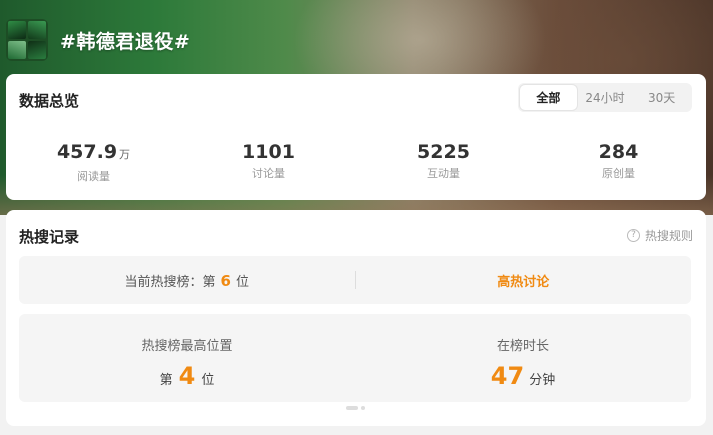 This screenshot has width=713, height=435. Describe the element at coordinates (363, 408) in the screenshot. I see `indicator-dot` at that location.